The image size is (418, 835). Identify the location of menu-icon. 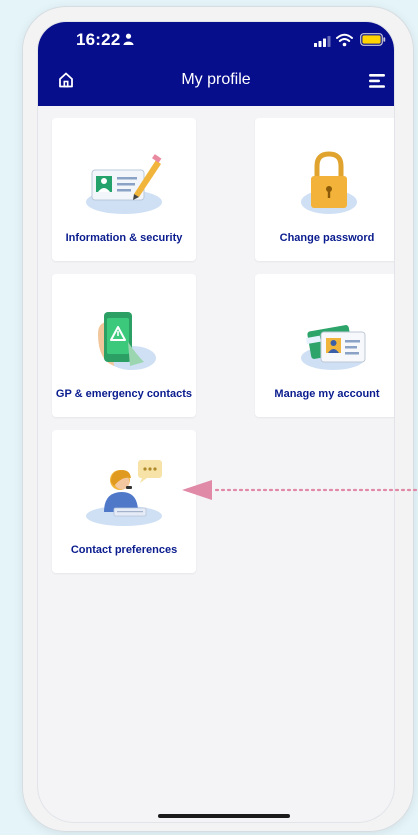
(377, 81).